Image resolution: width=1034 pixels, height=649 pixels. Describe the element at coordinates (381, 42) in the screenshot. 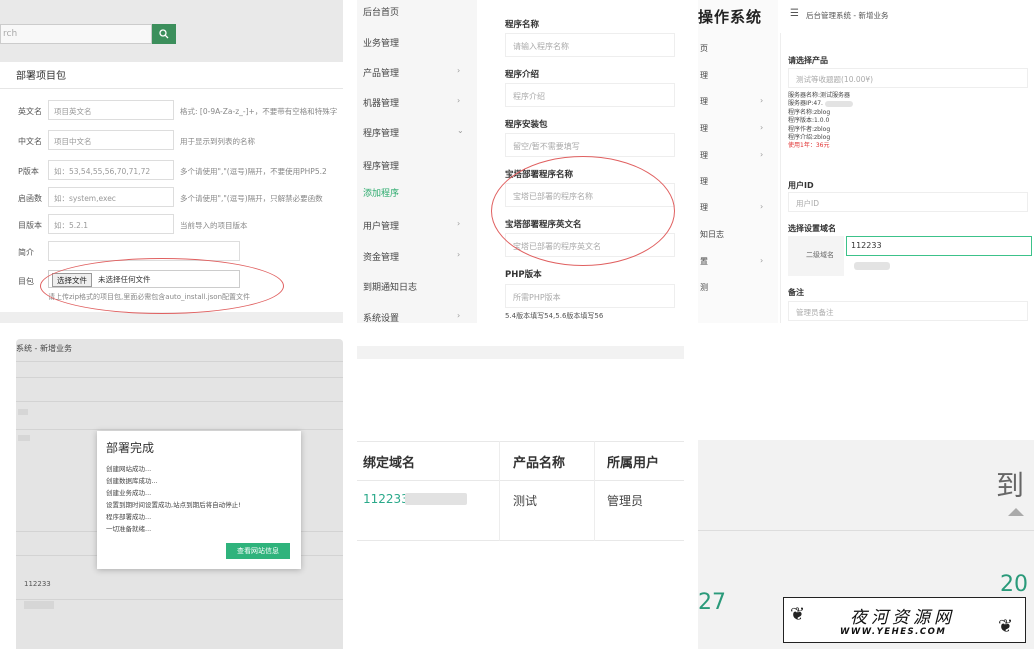

I see `sidebar-item-business: 业务管理` at that location.